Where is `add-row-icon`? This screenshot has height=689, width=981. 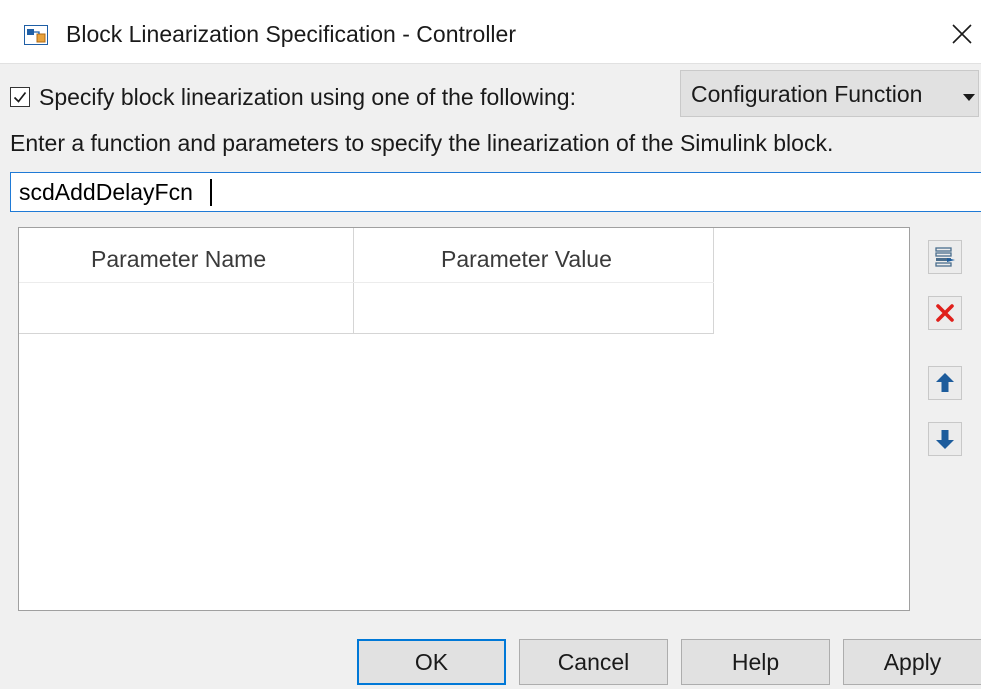
add-row-icon is located at coordinates (945, 257).